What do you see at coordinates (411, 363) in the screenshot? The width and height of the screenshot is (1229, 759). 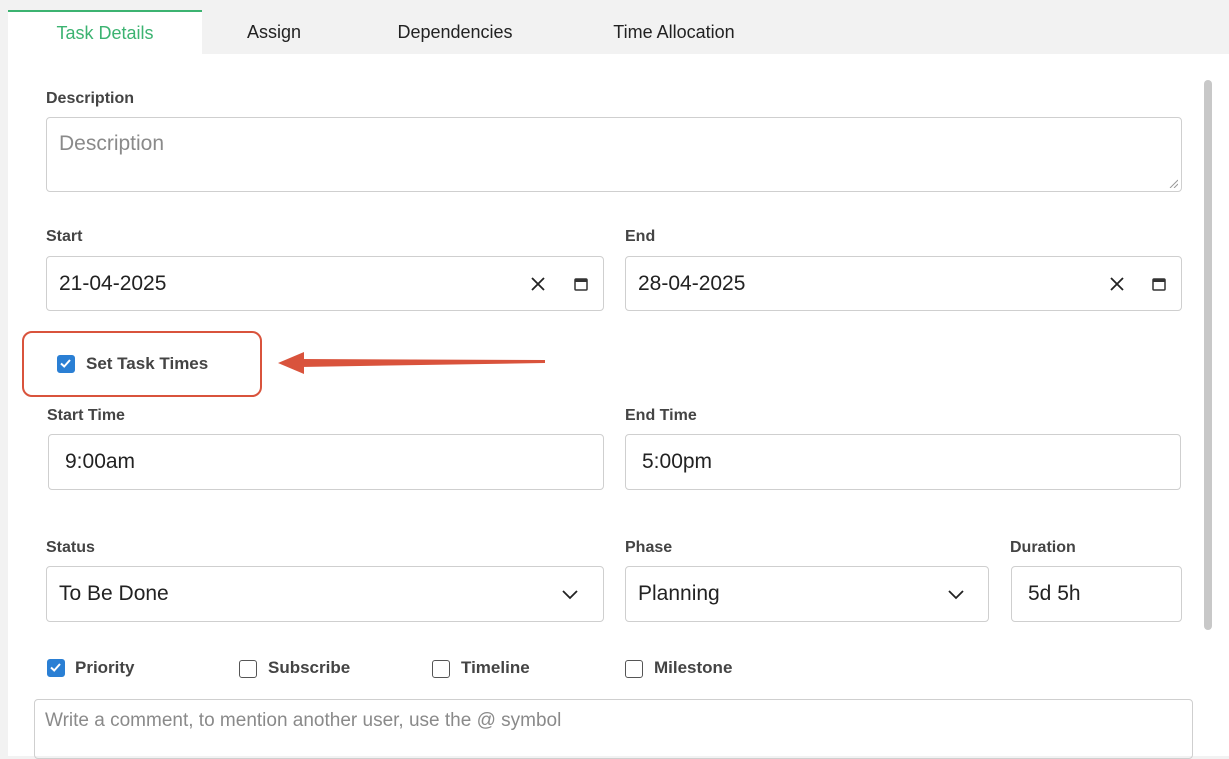 I see `arrow-annotation-icon` at bounding box center [411, 363].